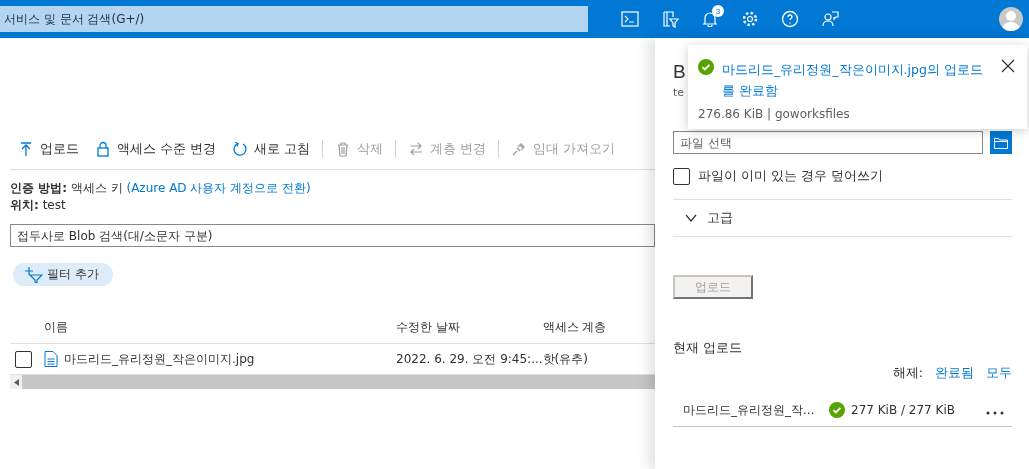 The width and height of the screenshot is (1029, 469). Describe the element at coordinates (1011, 19) in the screenshot. I see `avatar` at that location.